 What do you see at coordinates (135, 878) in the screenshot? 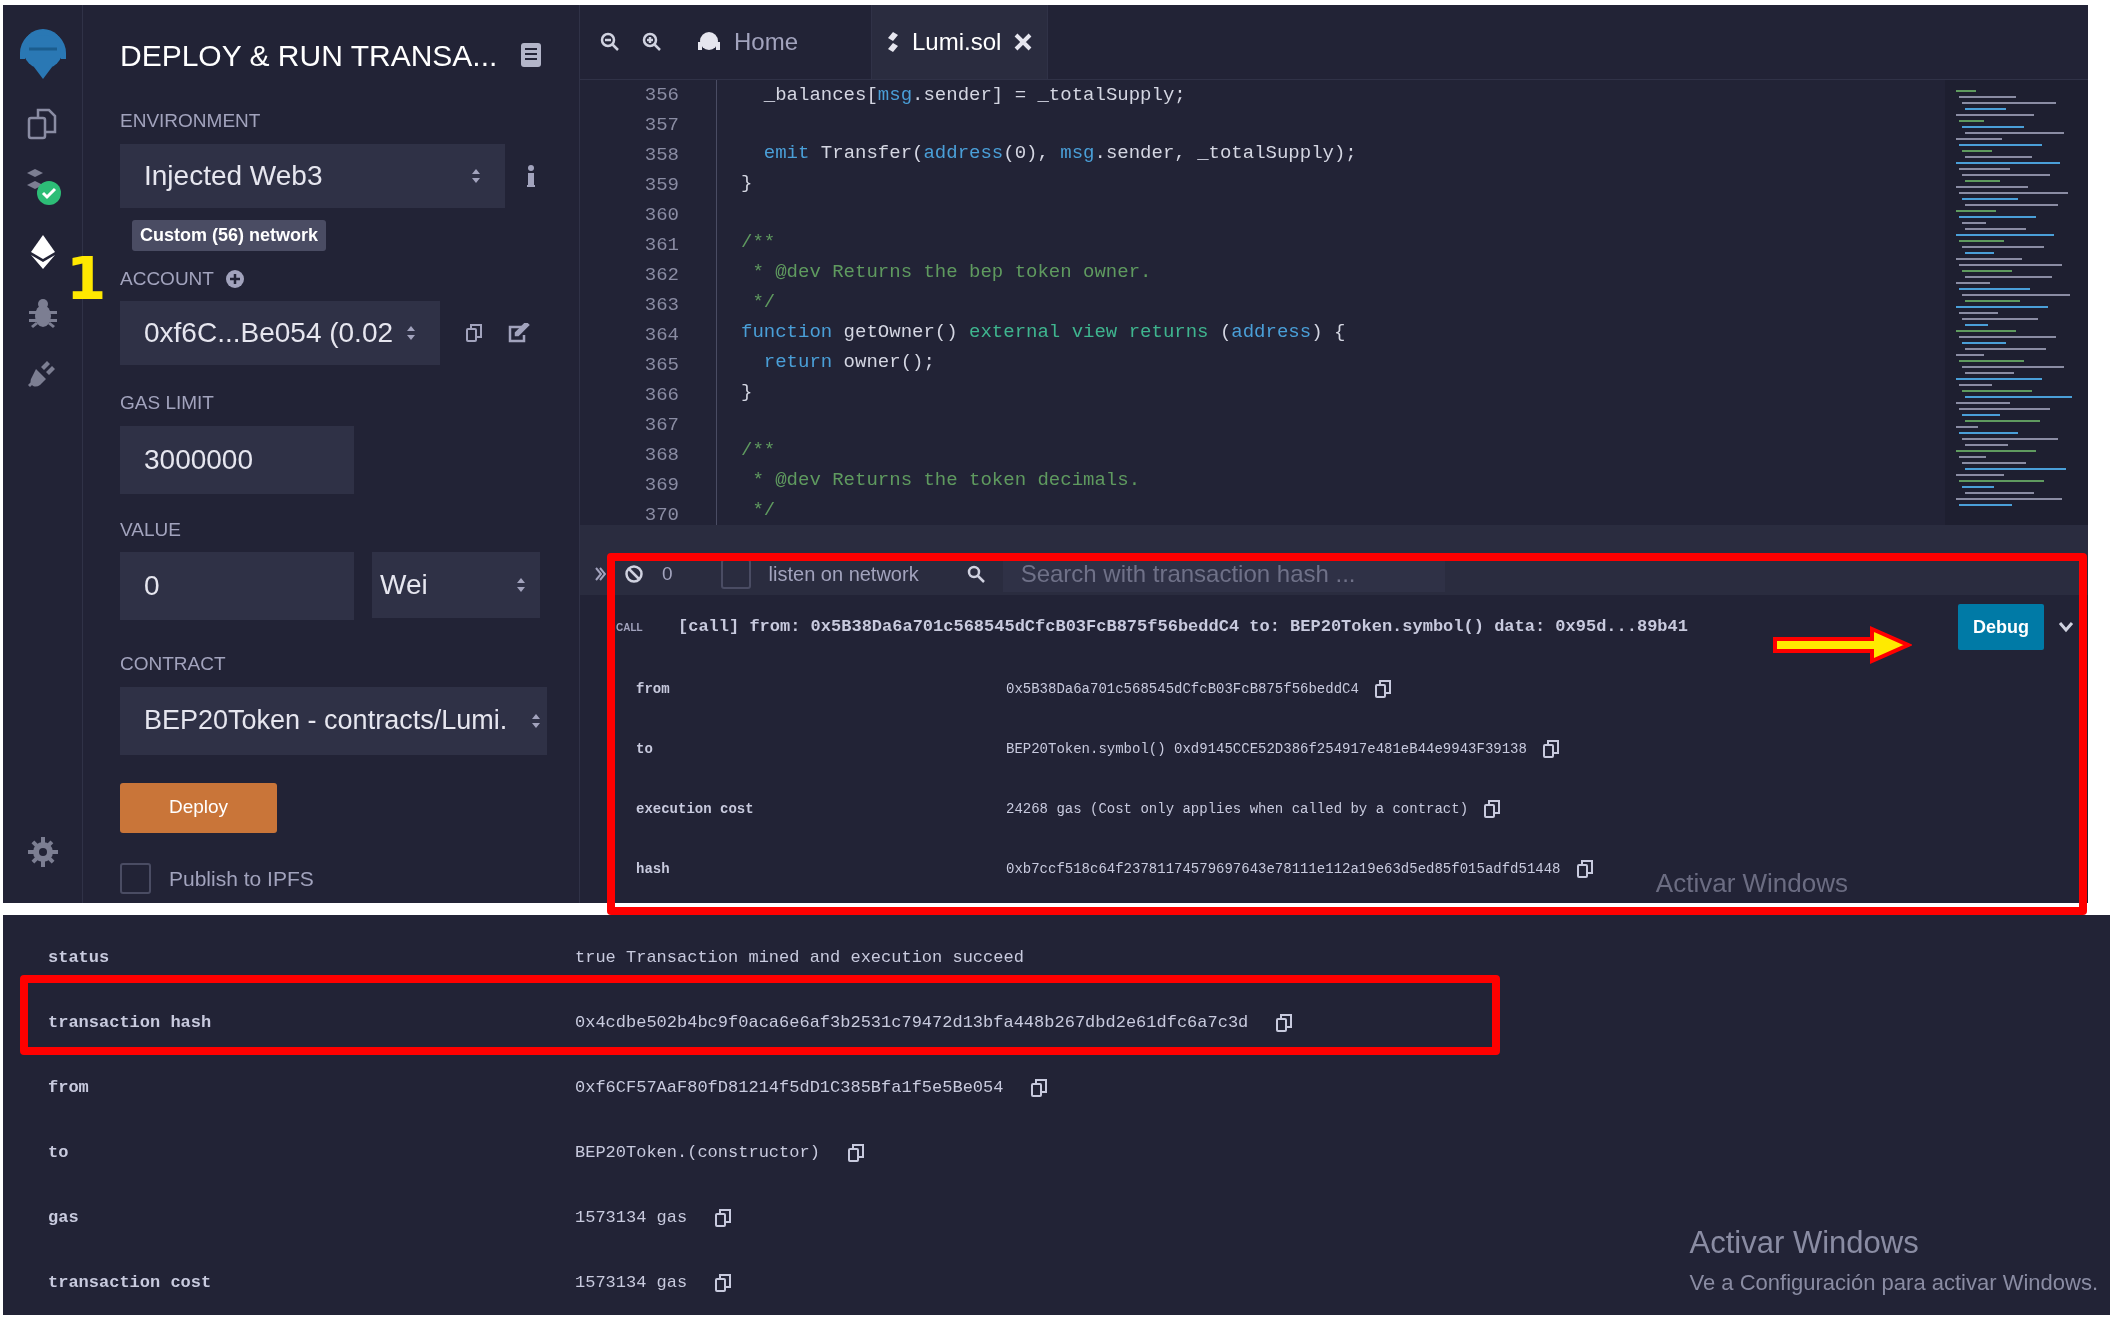
I see `publish-checkbox` at bounding box center [135, 878].